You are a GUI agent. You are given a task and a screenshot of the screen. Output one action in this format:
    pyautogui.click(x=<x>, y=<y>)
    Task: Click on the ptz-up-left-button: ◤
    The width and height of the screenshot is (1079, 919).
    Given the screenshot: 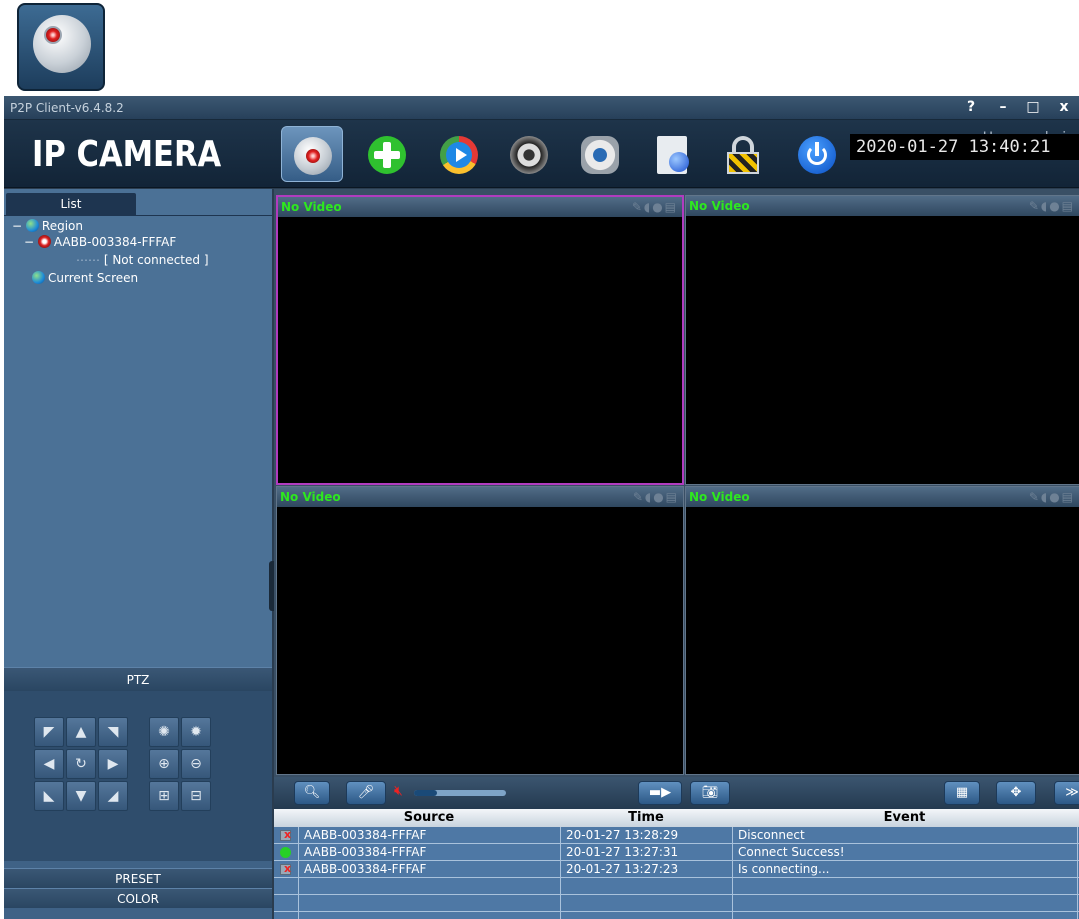 What is the action you would take?
    pyautogui.click(x=49, y=732)
    